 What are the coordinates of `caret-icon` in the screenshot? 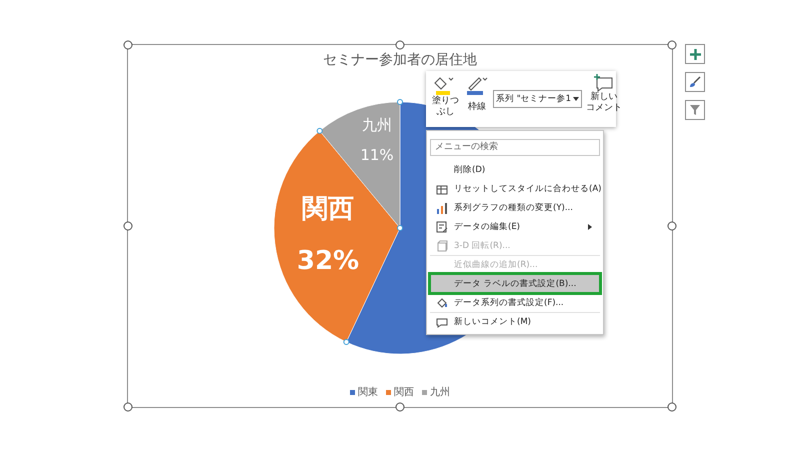 It's located at (576, 99).